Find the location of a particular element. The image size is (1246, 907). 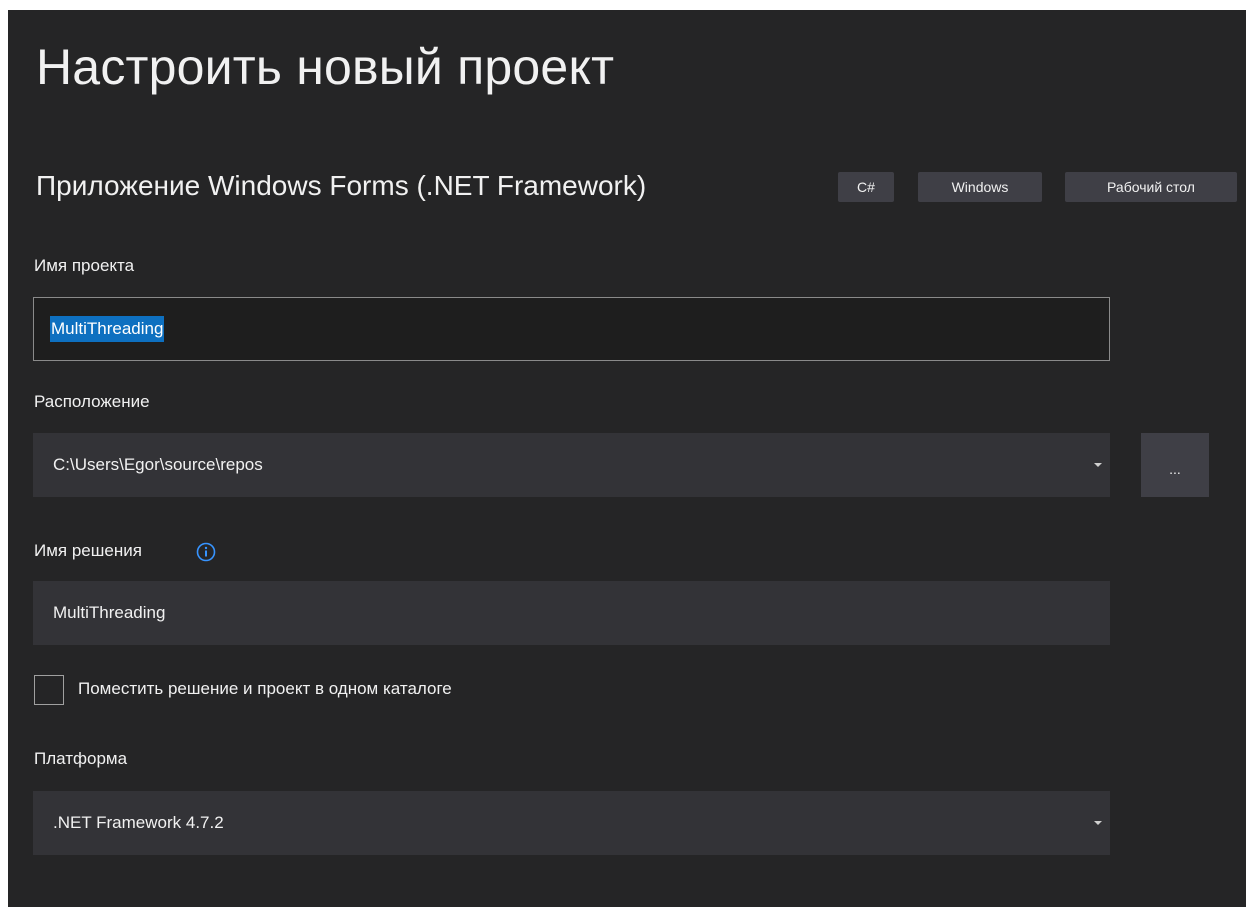

tag-project-type: Рабочий стол is located at coordinates (1151, 187).